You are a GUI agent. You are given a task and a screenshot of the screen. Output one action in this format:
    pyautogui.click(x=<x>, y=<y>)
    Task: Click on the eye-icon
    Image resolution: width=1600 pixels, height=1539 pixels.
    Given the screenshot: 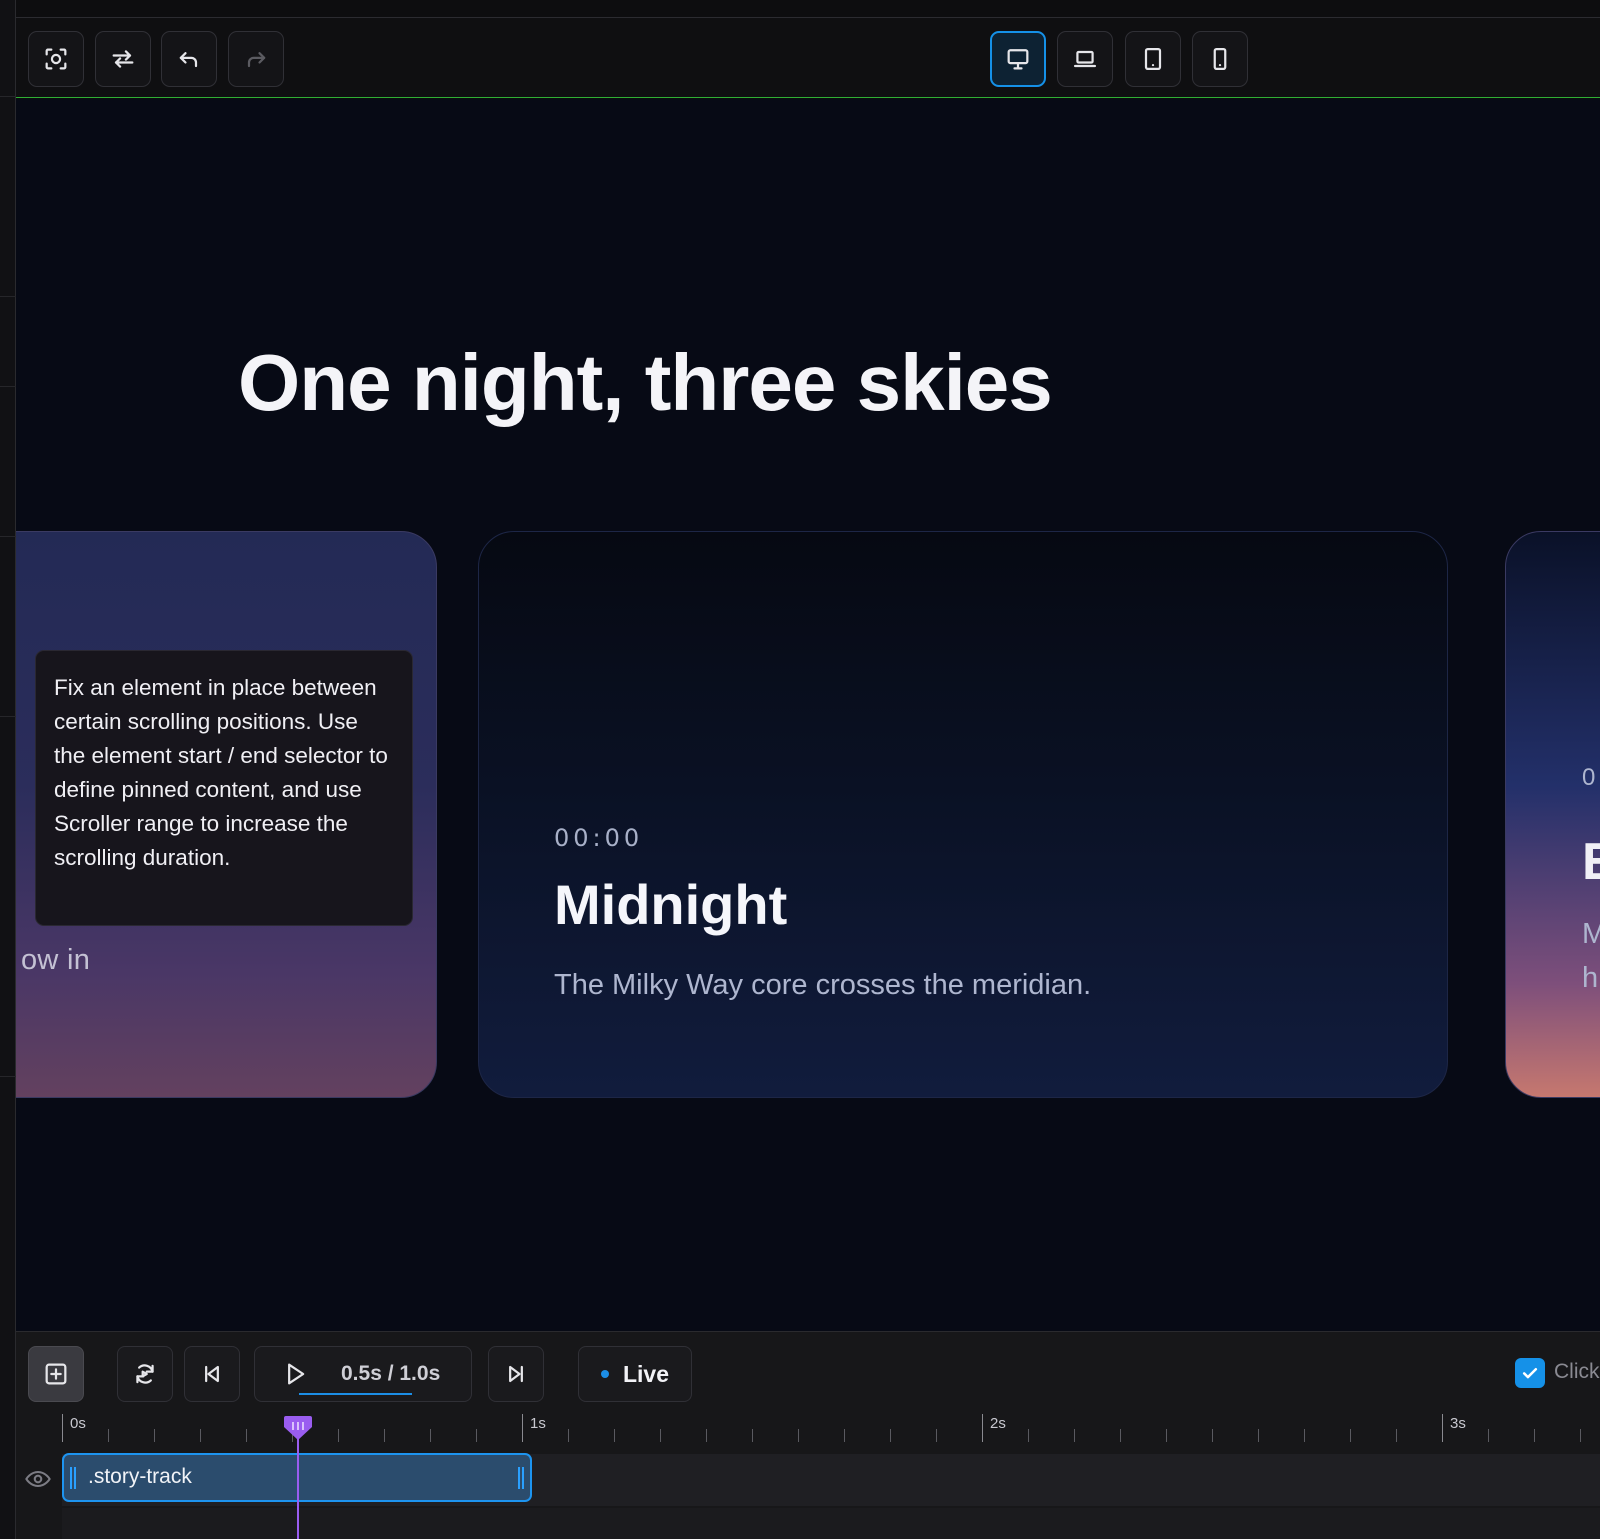 What is the action you would take?
    pyautogui.click(x=38, y=1479)
    